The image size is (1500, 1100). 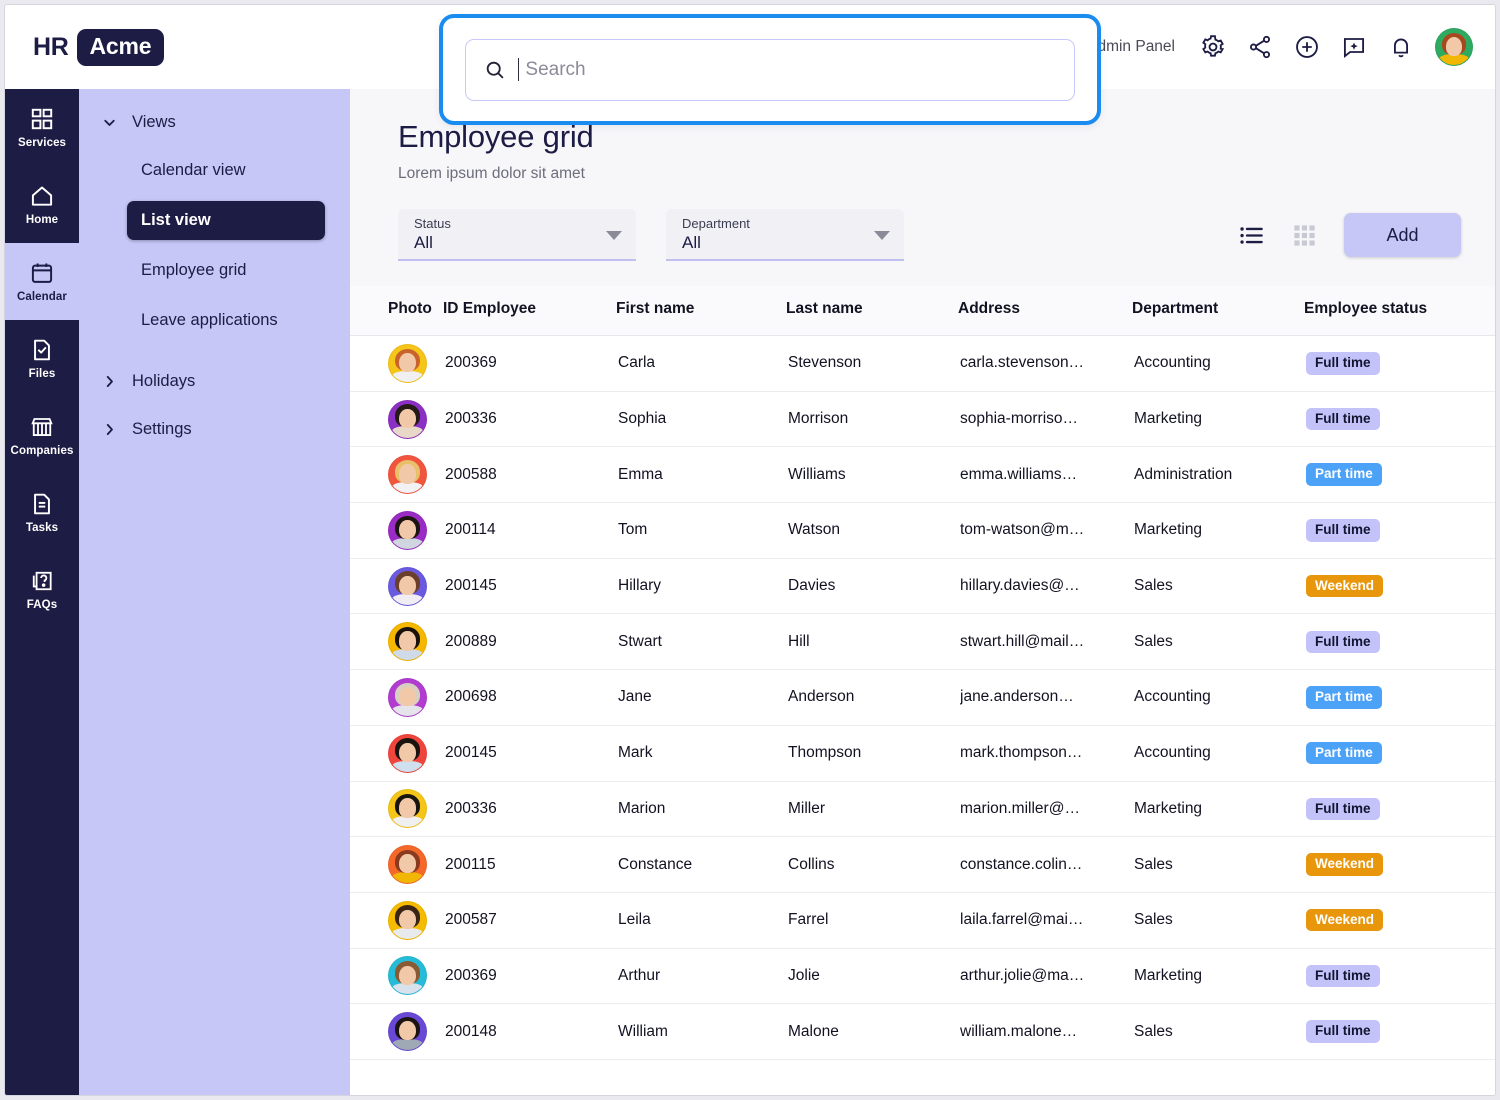 I want to click on add-button: Add, so click(x=1402, y=235).